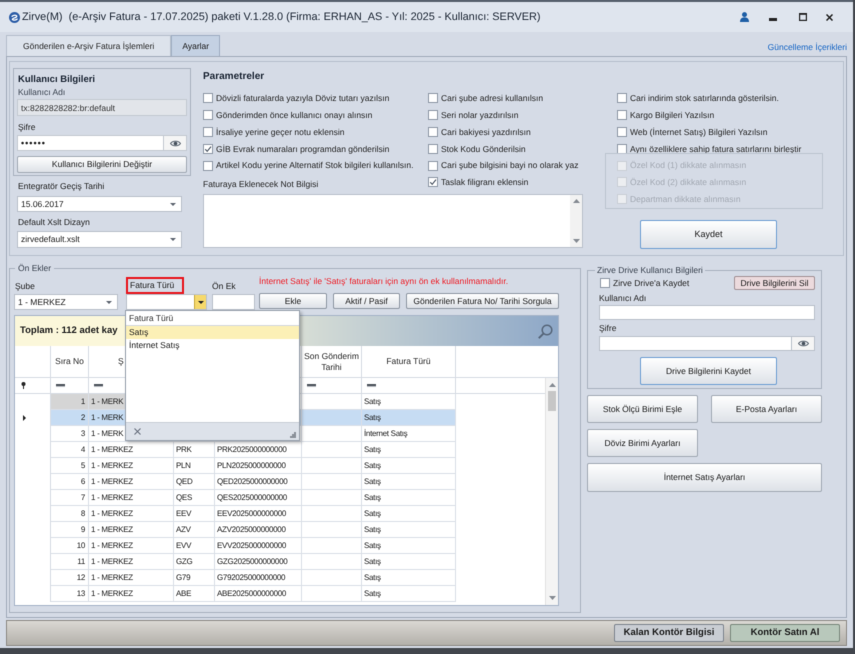 This screenshot has height=654, width=855. Describe the element at coordinates (99, 239) in the screenshot. I see `xslt-dropdown: zirvedefault.xslt` at that location.